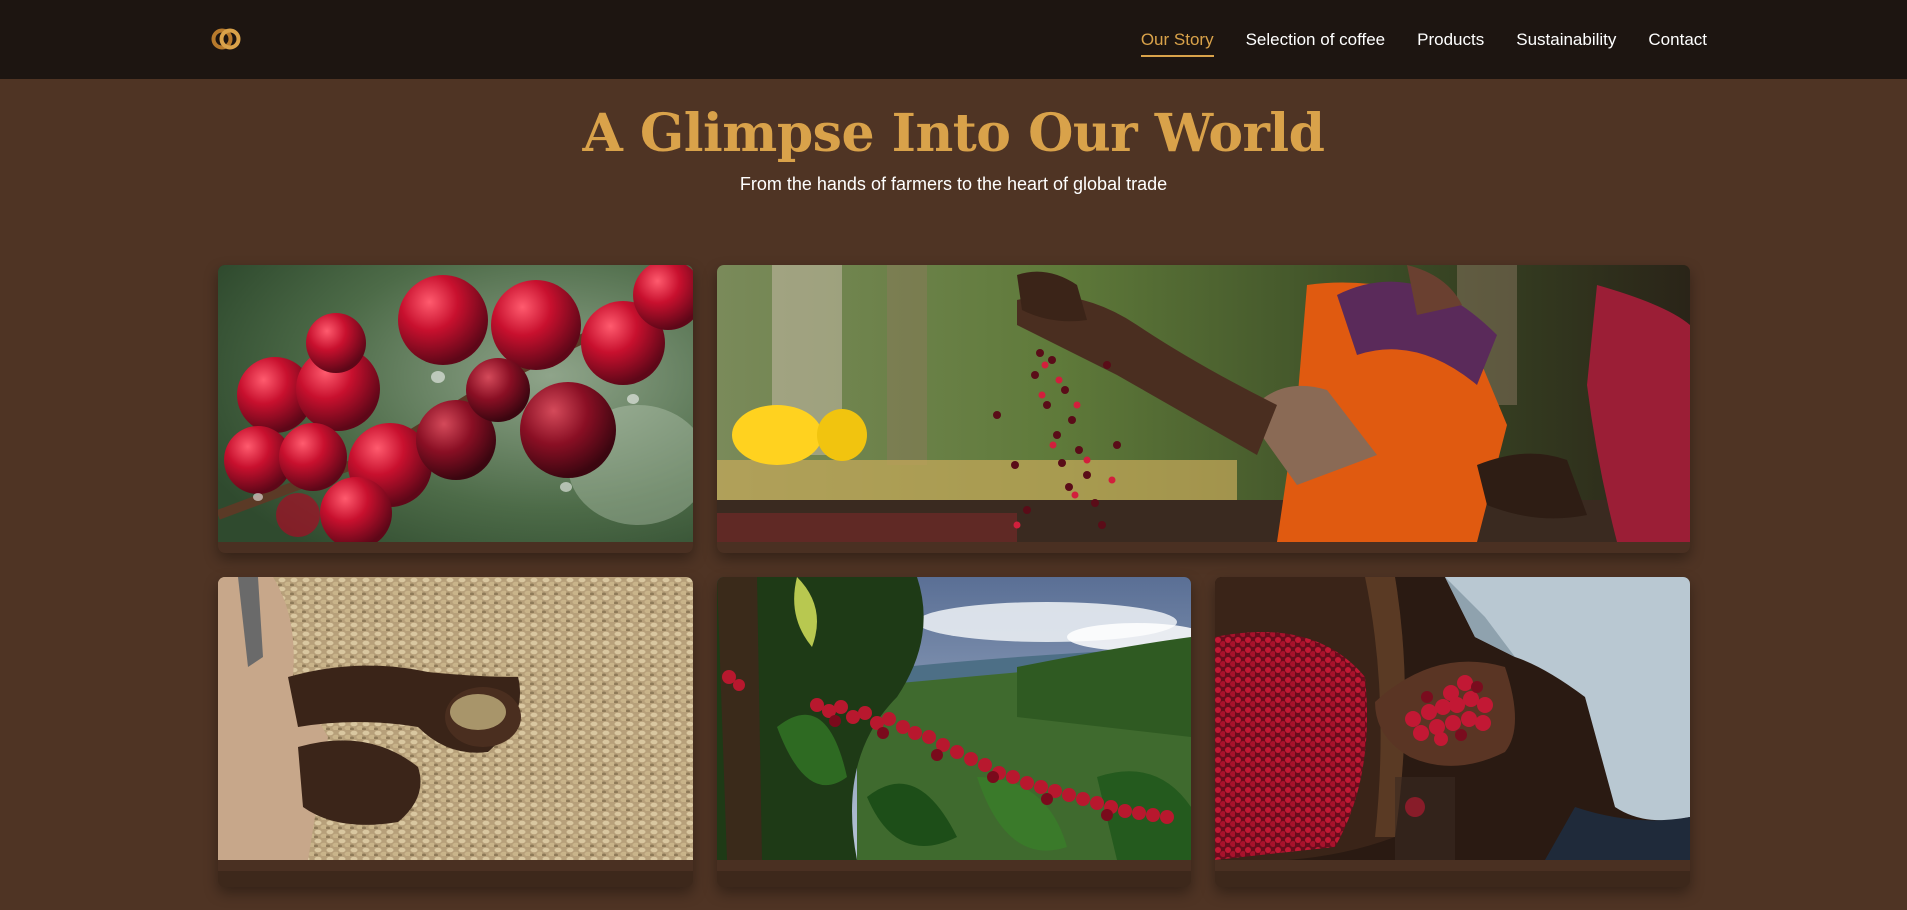  I want to click on gallery-card-mountain-plant, so click(954, 732).